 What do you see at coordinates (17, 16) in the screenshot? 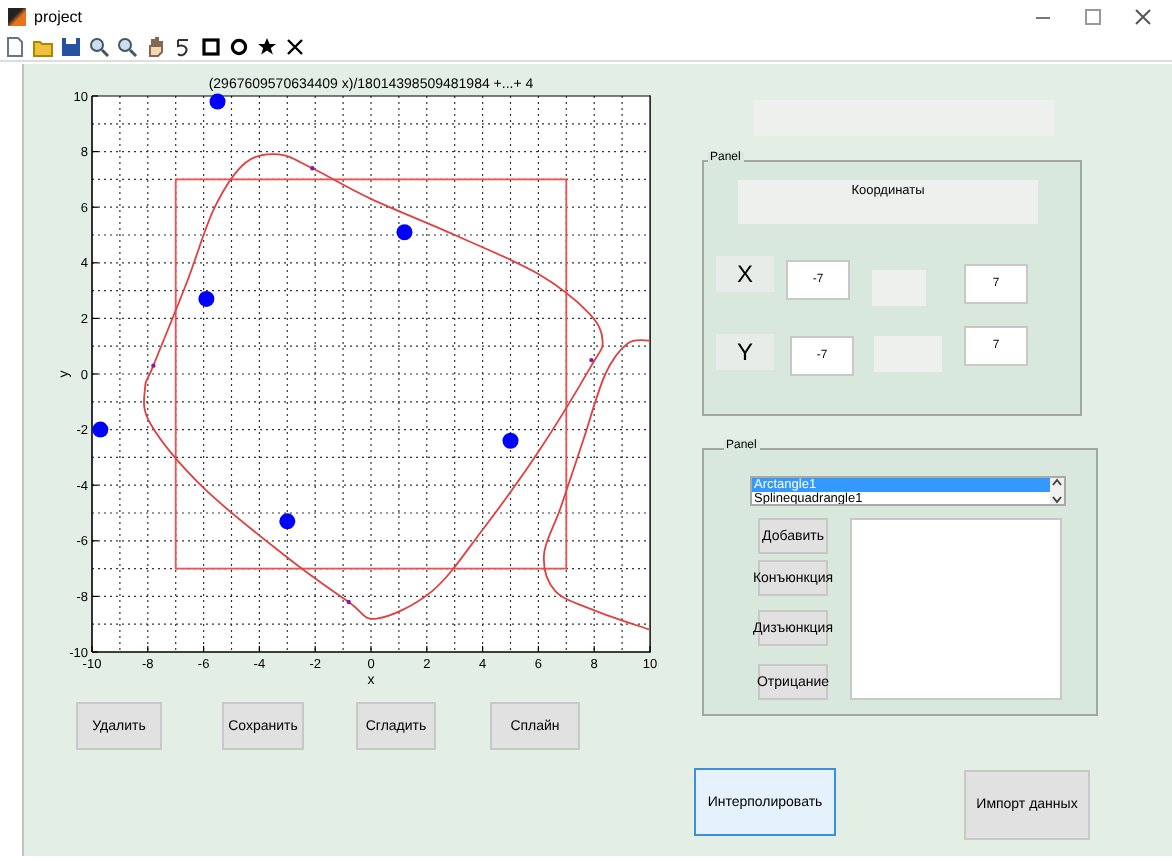
I see `app-icon` at bounding box center [17, 16].